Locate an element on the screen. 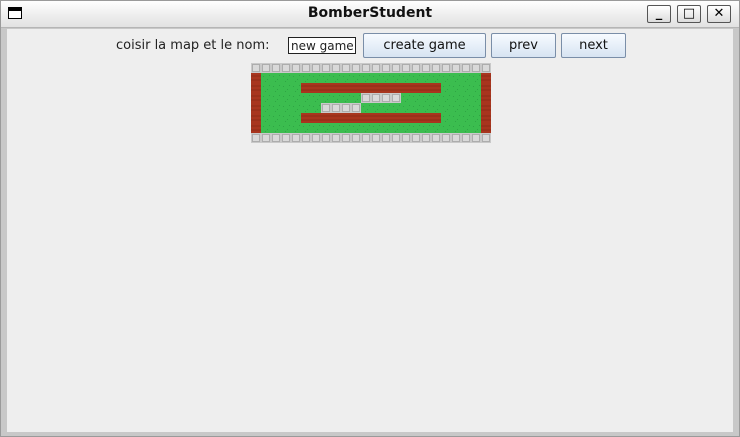 This screenshot has height=437, width=740. create-game-button: create game is located at coordinates (424, 45).